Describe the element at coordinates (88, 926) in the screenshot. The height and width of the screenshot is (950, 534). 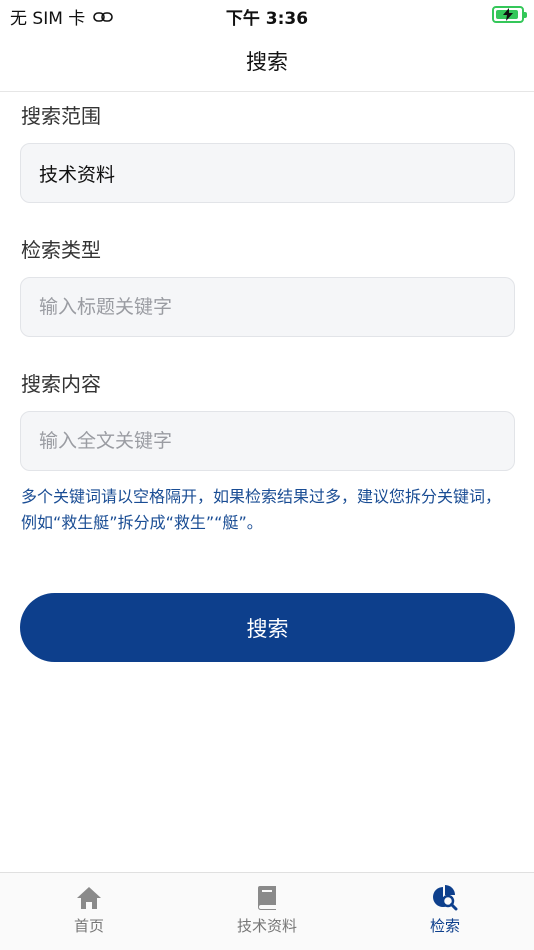
I see `tab-home-label: 首页` at that location.